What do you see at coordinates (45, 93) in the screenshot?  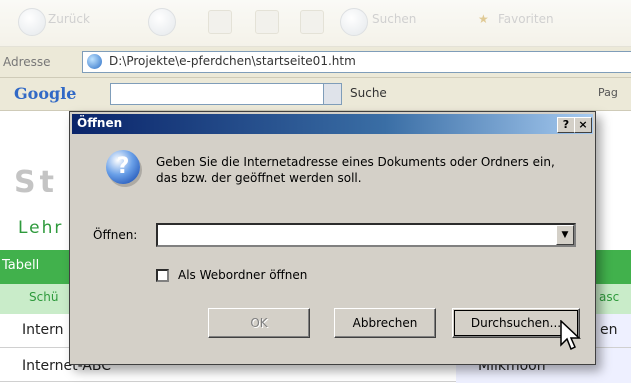 I see `google-logo: Google` at bounding box center [45, 93].